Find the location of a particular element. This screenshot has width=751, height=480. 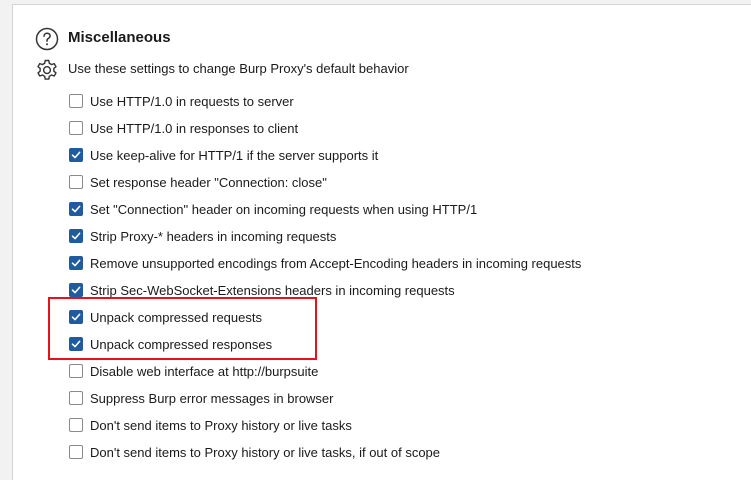

option-row: Unpack compressed responses is located at coordinates (170, 344).